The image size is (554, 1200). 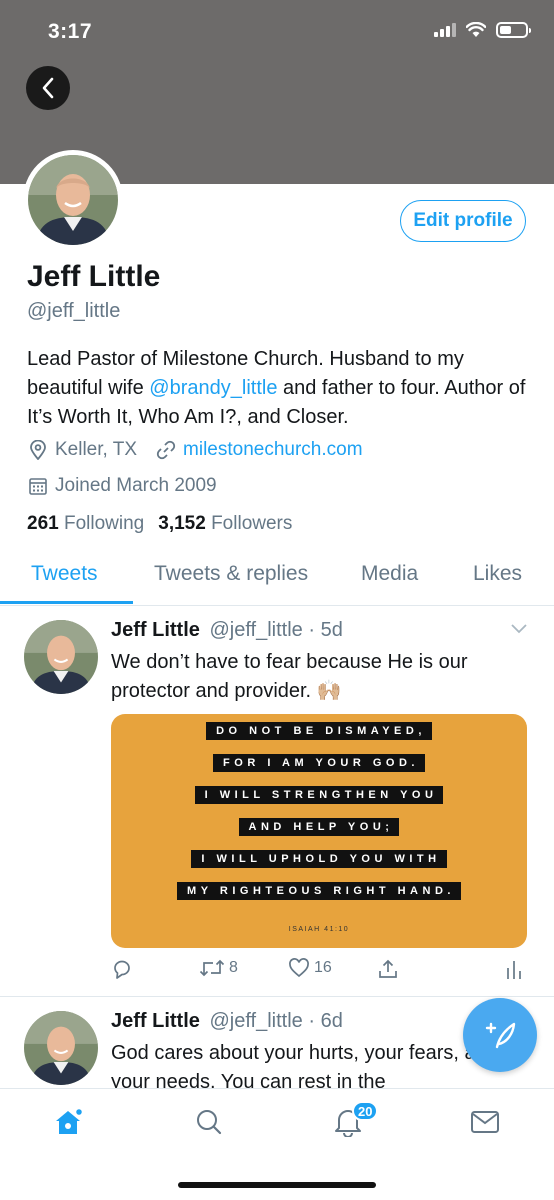 I want to click on messages-icon, so click(x=485, y=1122).